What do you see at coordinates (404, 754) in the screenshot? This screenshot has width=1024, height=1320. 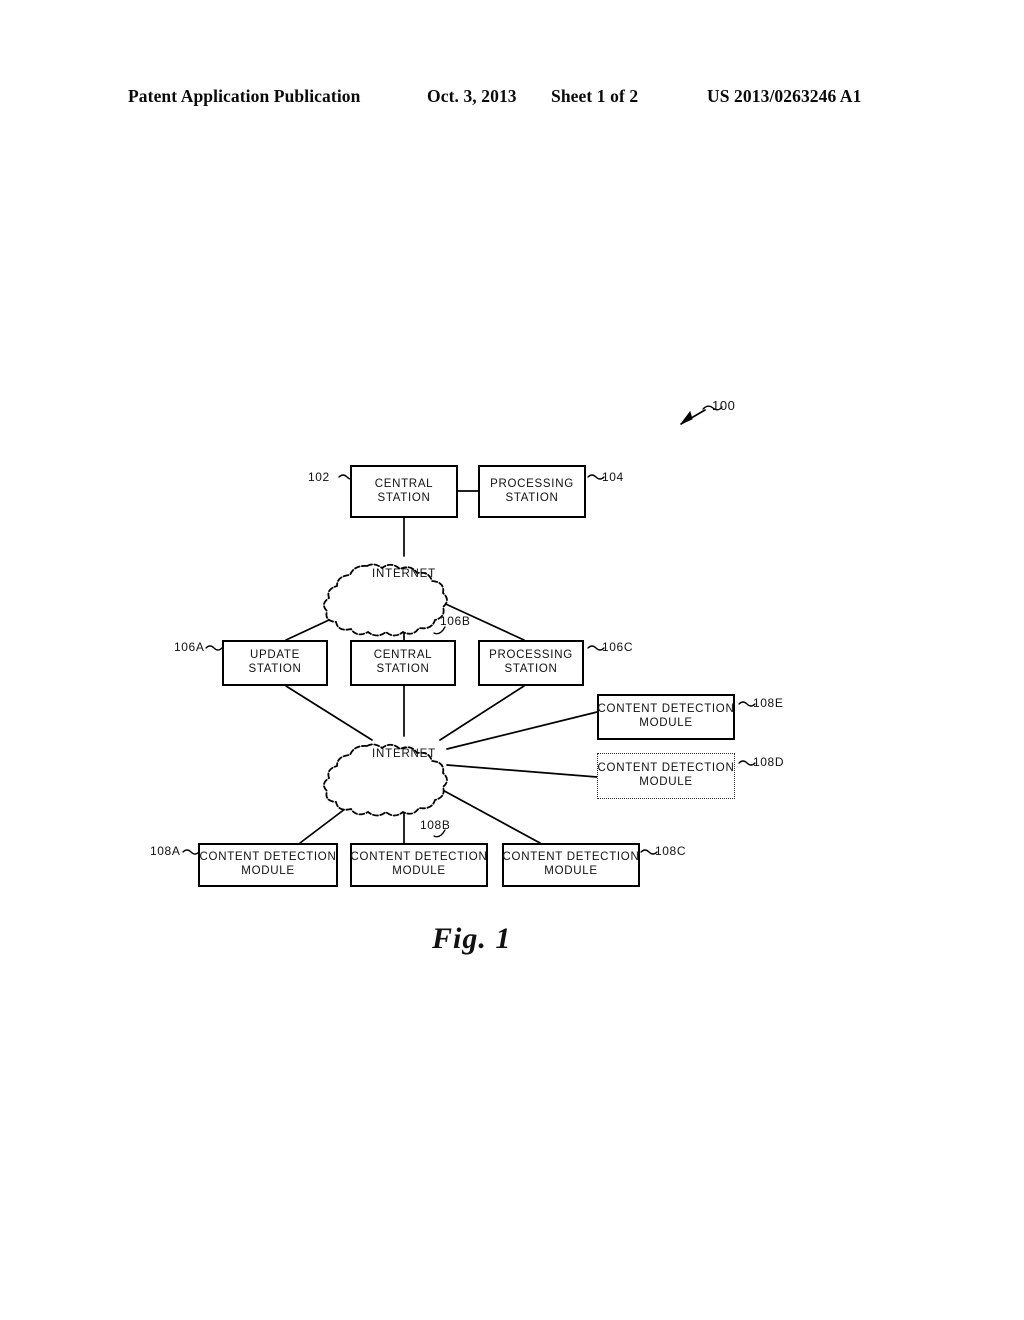 I see `internet-cloud-2-label: INTERNET` at bounding box center [404, 754].